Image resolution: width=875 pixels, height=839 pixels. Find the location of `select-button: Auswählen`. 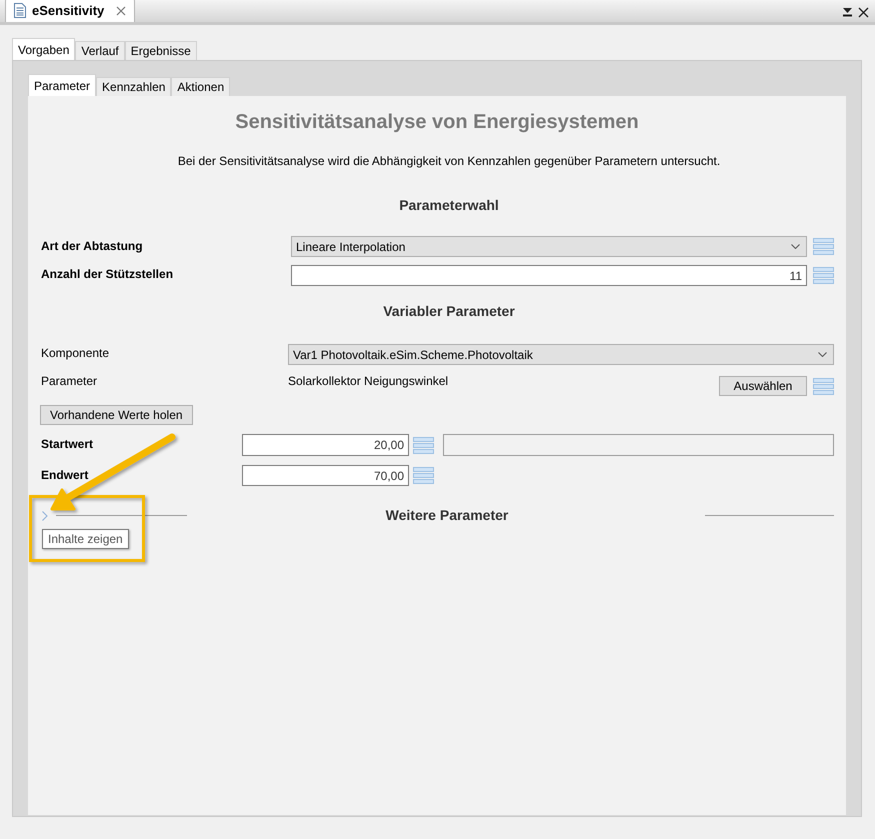

select-button: Auswählen is located at coordinates (763, 386).